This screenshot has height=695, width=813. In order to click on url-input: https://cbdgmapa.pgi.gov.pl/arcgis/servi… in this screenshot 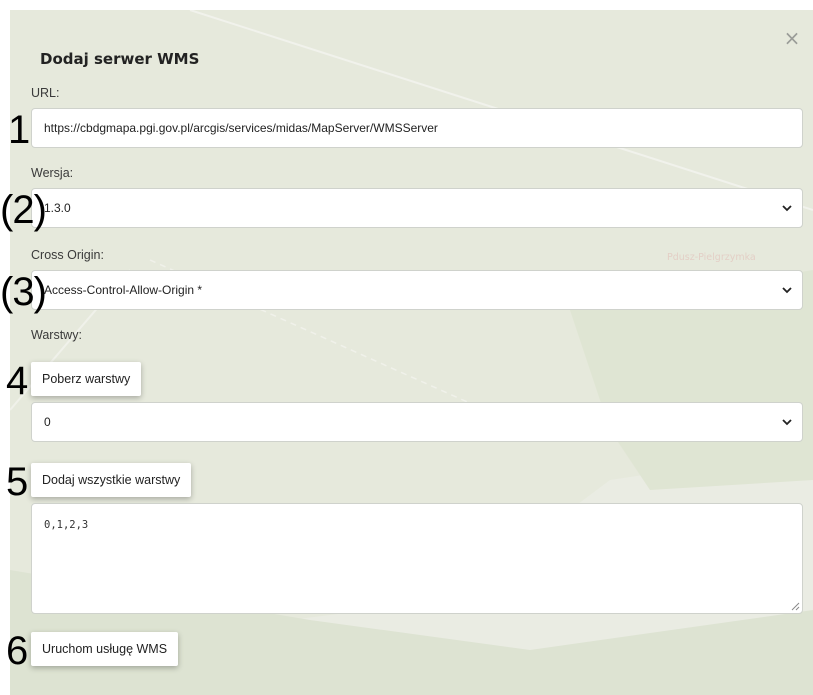, I will do `click(417, 128)`.